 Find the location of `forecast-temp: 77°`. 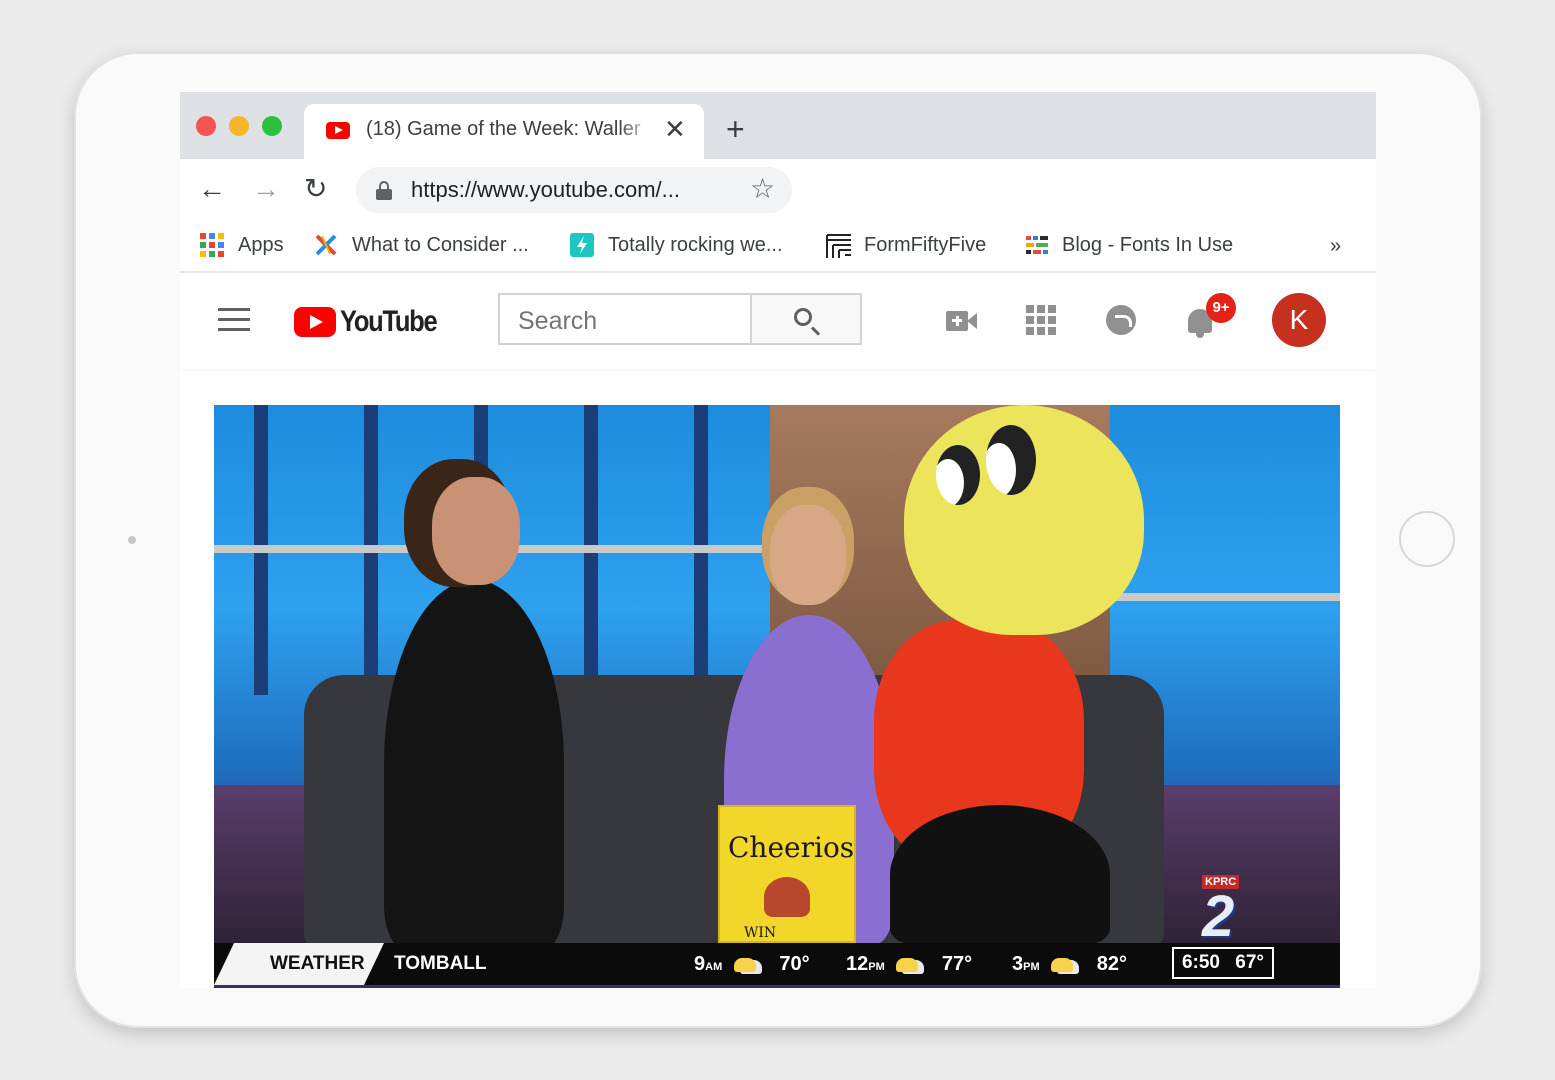

forecast-temp: 77° is located at coordinates (957, 964).